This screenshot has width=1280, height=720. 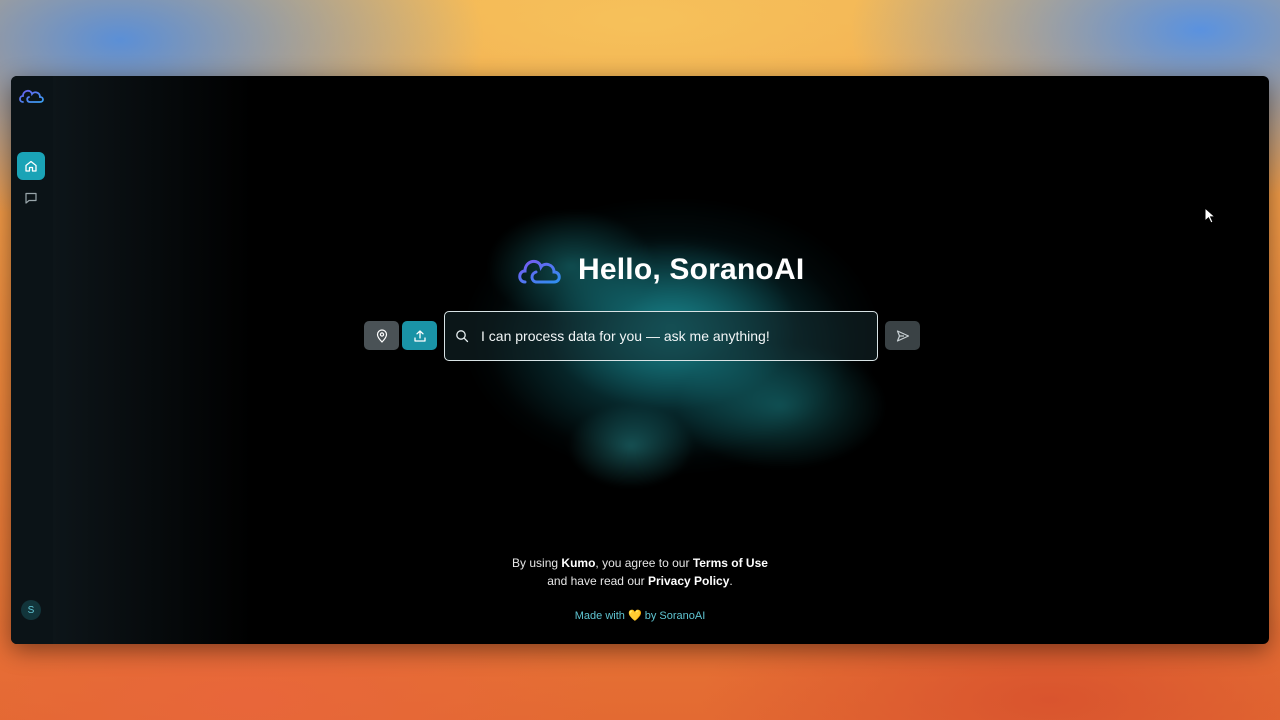 I want to click on send-icon, so click(x=902, y=335).